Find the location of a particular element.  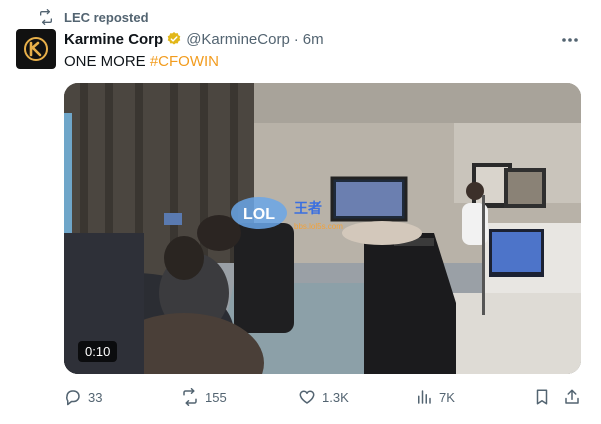

more-icon is located at coordinates (570, 40).